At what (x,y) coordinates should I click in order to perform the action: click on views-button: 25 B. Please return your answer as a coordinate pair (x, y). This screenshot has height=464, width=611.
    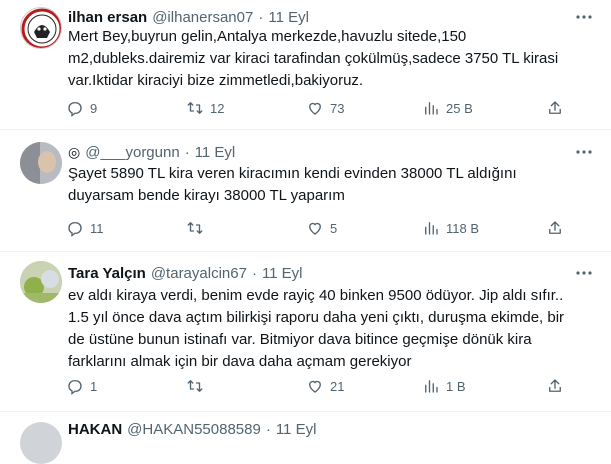
    Looking at the image, I should click on (447, 108).